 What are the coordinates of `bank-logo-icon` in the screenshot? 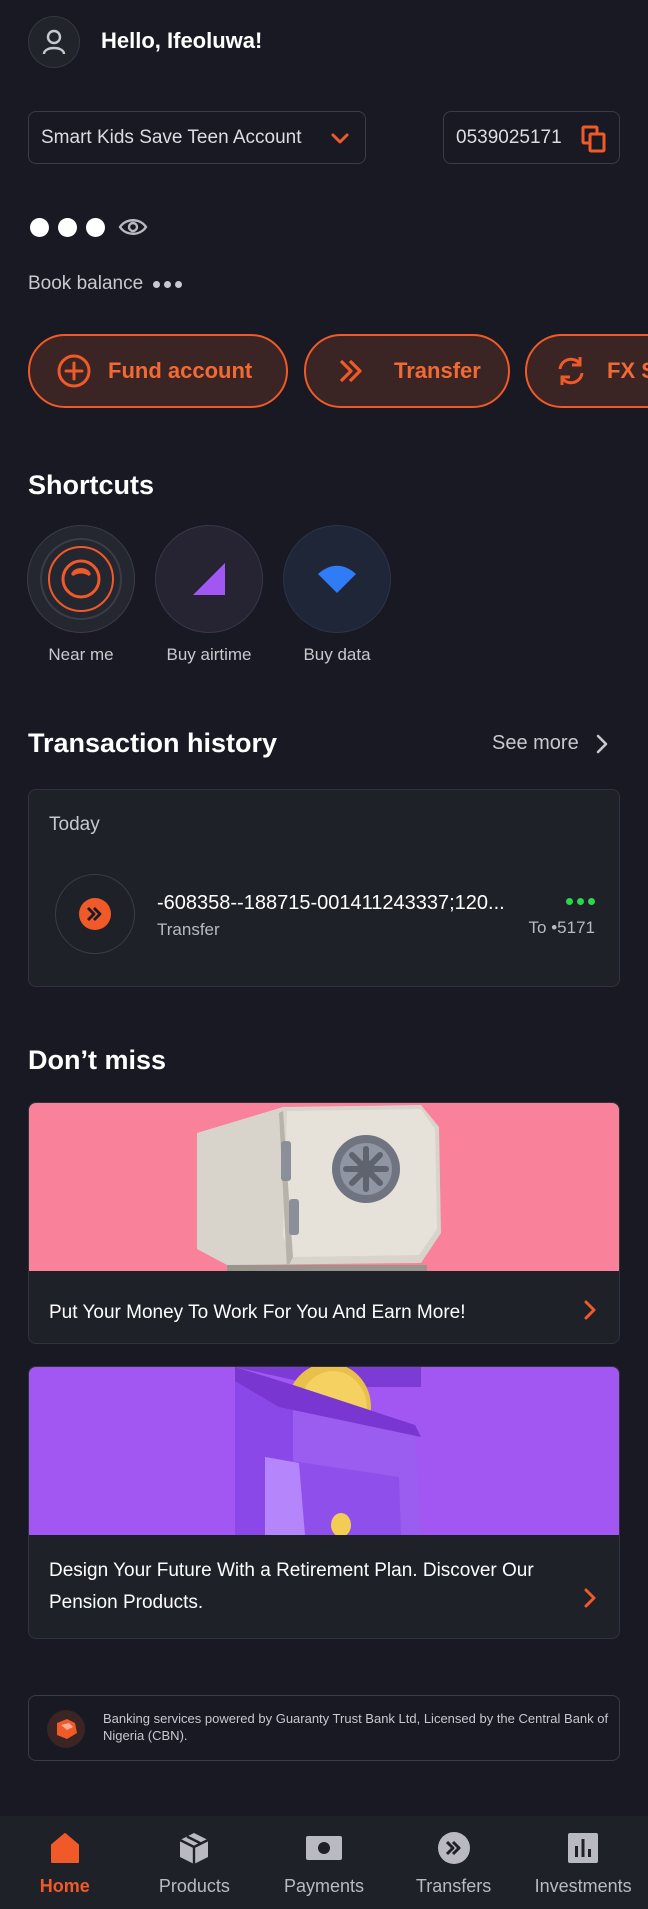 It's located at (66, 1729).